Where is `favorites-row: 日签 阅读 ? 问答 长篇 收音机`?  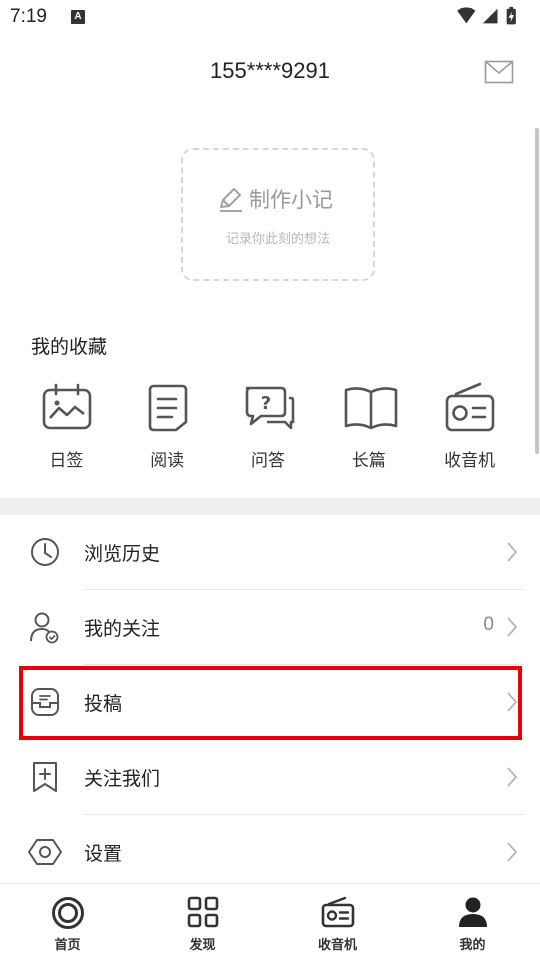
favorites-row: 日签 阅读 ? 问答 长篇 收音机 is located at coordinates (268, 428).